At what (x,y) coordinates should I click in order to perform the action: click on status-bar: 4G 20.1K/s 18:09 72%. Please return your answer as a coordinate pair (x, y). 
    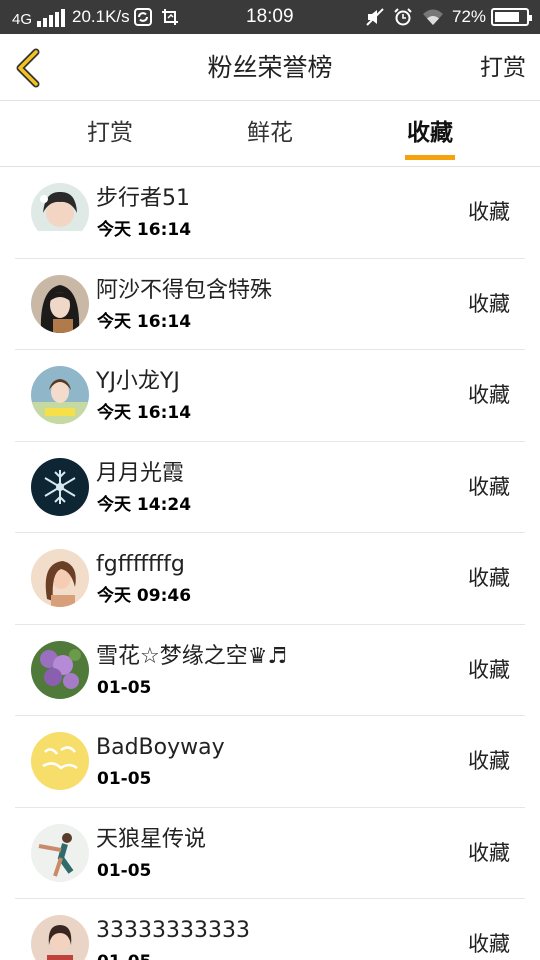
    Looking at the image, I should click on (270, 17).